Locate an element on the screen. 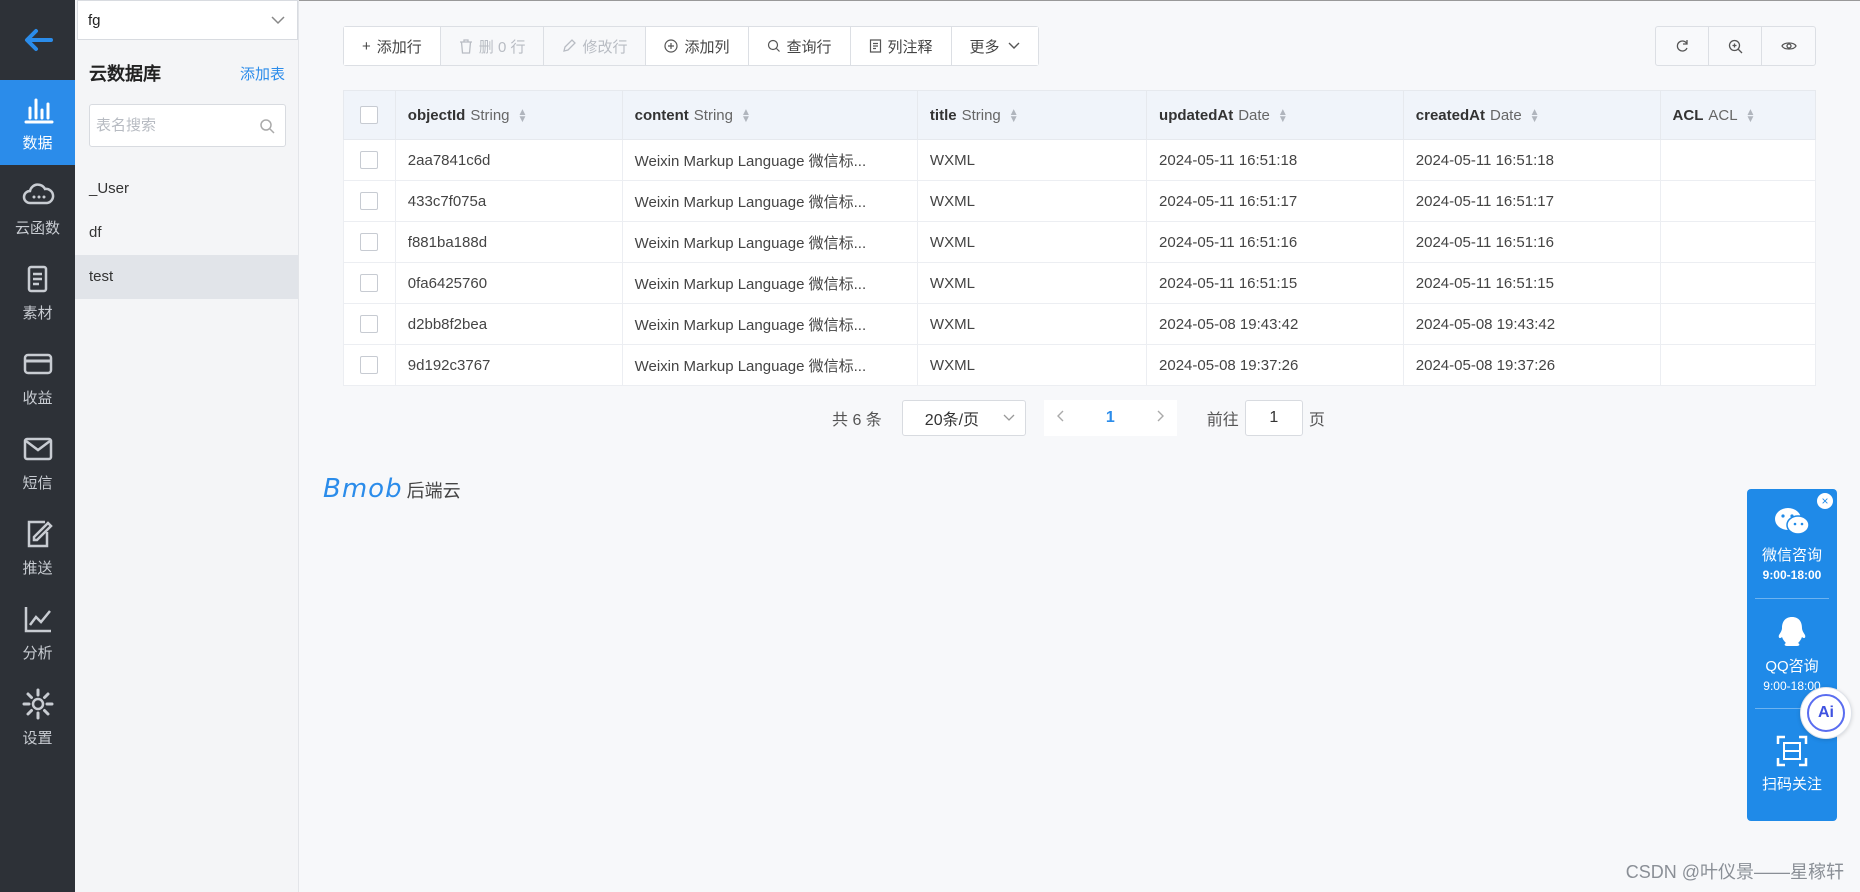  table-list-item: _User is located at coordinates (186, 189).